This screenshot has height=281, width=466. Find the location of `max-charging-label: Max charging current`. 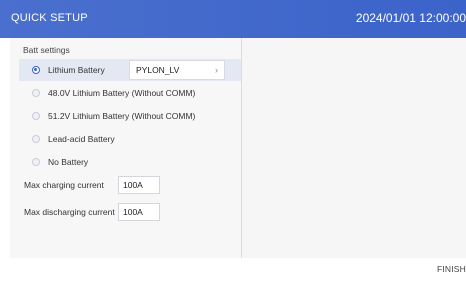

max-charging-label: Max charging current is located at coordinates (64, 185).